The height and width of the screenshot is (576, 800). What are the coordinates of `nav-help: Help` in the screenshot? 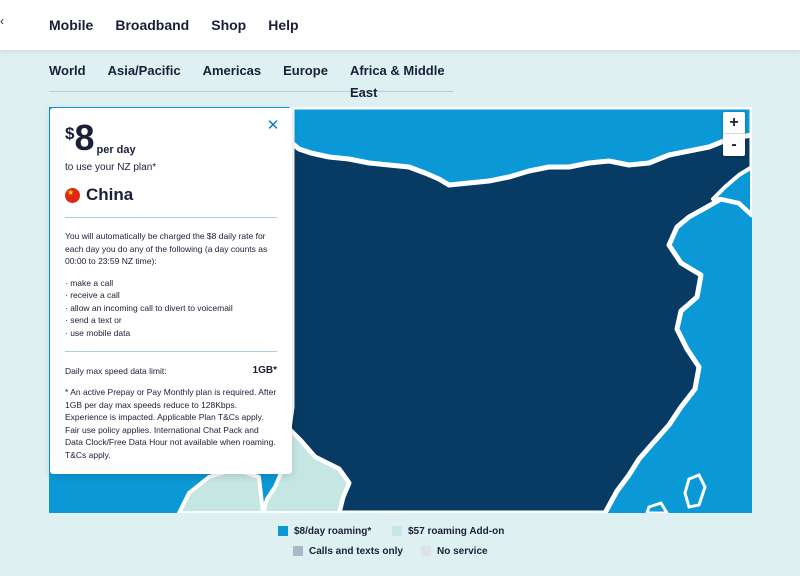 It's located at (283, 25).